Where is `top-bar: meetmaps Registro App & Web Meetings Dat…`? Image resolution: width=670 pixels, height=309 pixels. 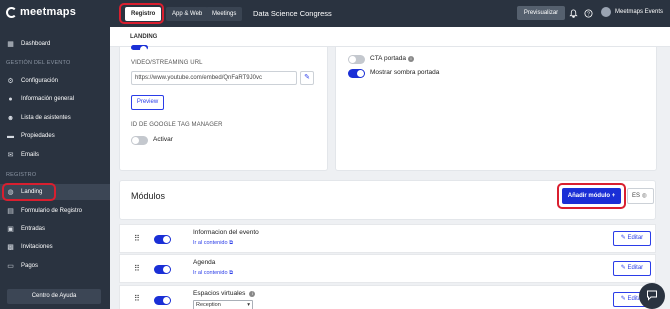 top-bar: meetmaps Registro App & Web Meetings Dat… is located at coordinates (335, 13).